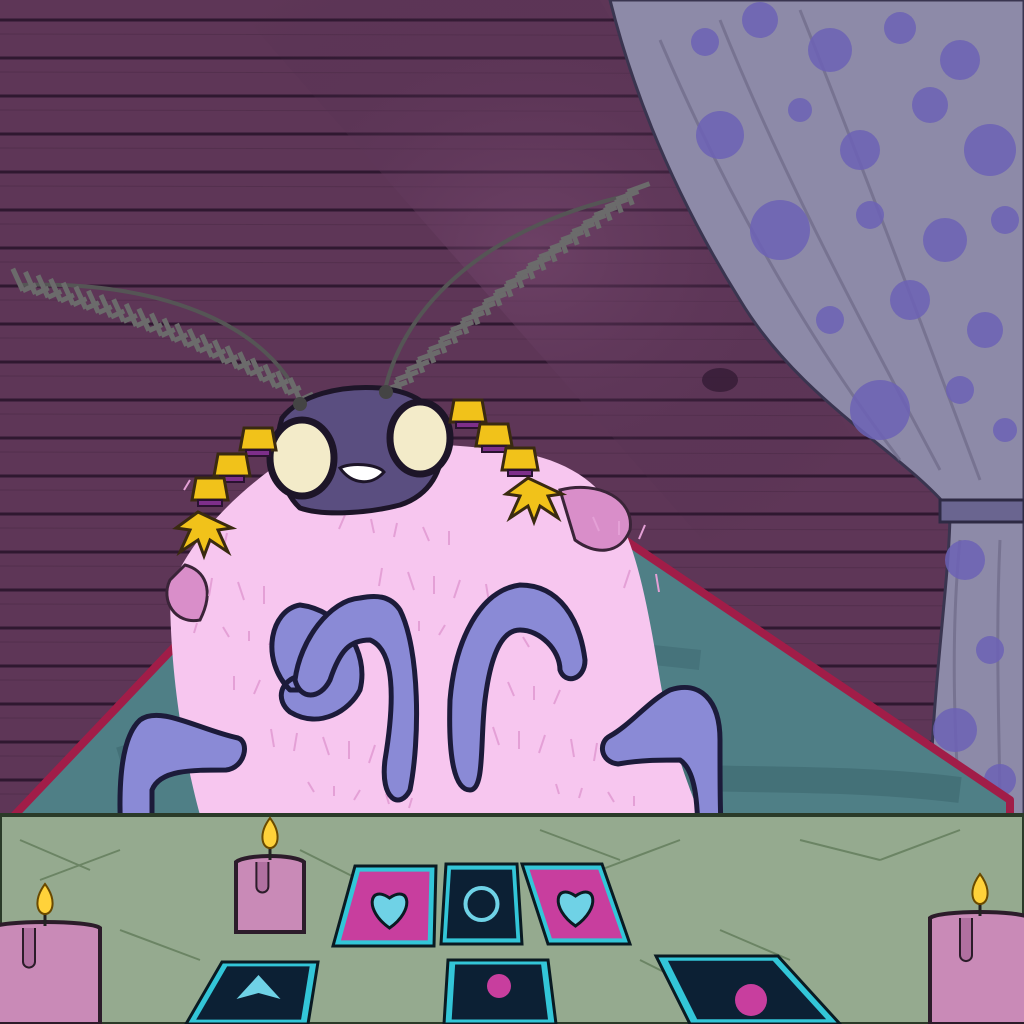 This screenshot has width=1024, height=1024. Describe the element at coordinates (720, 380) in the screenshot. I see `wood-knot` at that location.